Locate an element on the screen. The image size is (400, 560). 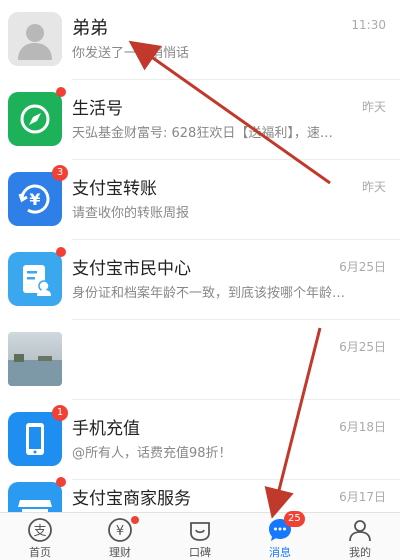
tab-profile: 我的 is located at coordinates (360, 536).